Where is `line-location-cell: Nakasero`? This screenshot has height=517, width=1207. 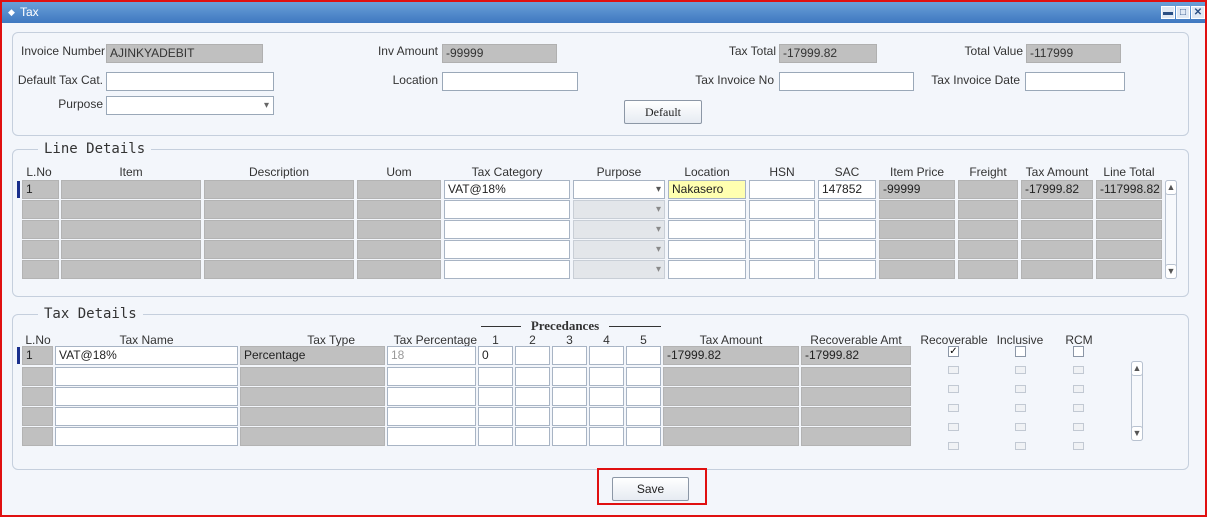 line-location-cell: Nakasero is located at coordinates (707, 189).